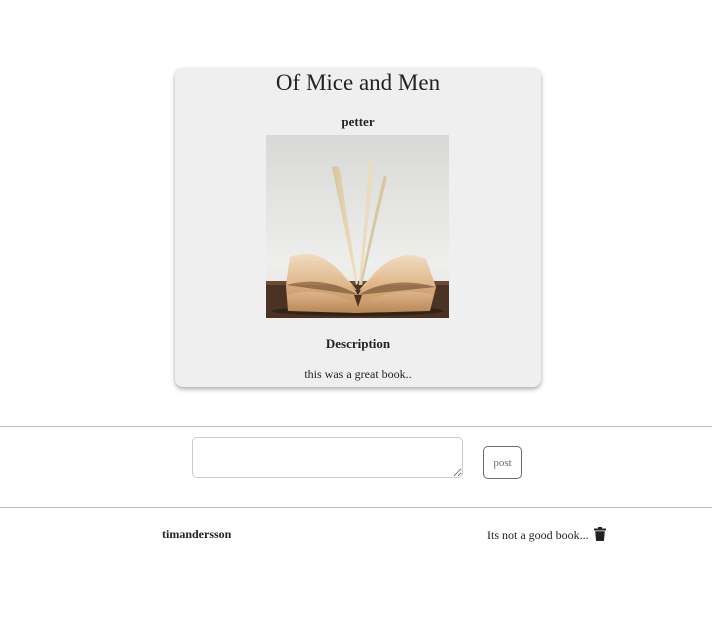 The height and width of the screenshot is (632, 712). What do you see at coordinates (600, 534) in the screenshot?
I see `trash-icon` at bounding box center [600, 534].